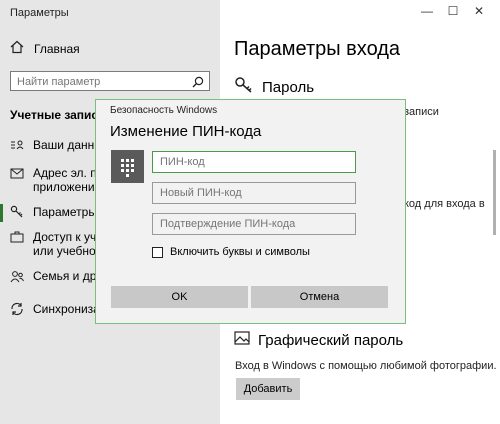 The width and height of the screenshot is (500, 424). I want to click on search-box, so click(110, 81).